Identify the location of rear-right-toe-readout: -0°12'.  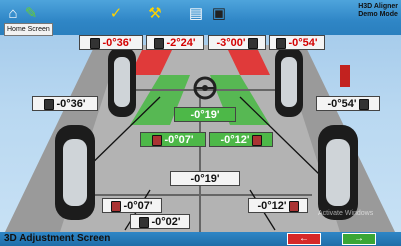
(278, 205).